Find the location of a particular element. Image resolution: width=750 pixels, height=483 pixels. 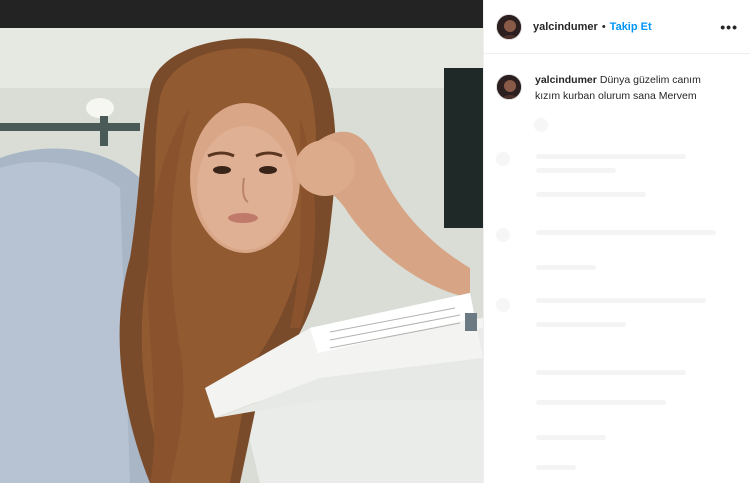

image-top-bar is located at coordinates (241, 14).